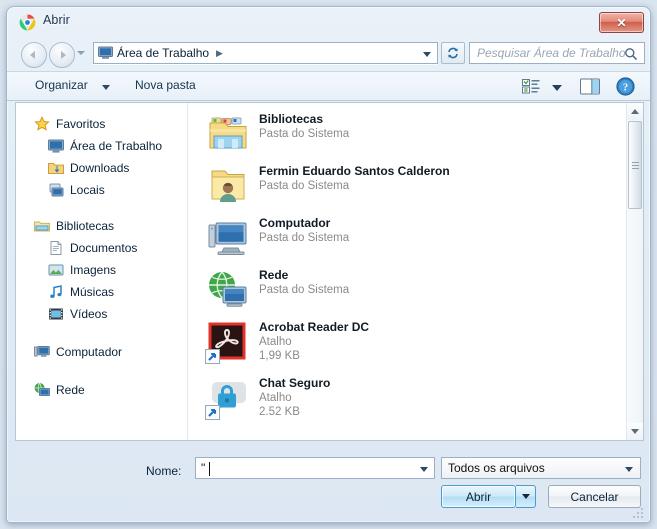 The width and height of the screenshot is (657, 529). Describe the element at coordinates (634, 271) in the screenshot. I see `vertical-scrollbar` at that location.